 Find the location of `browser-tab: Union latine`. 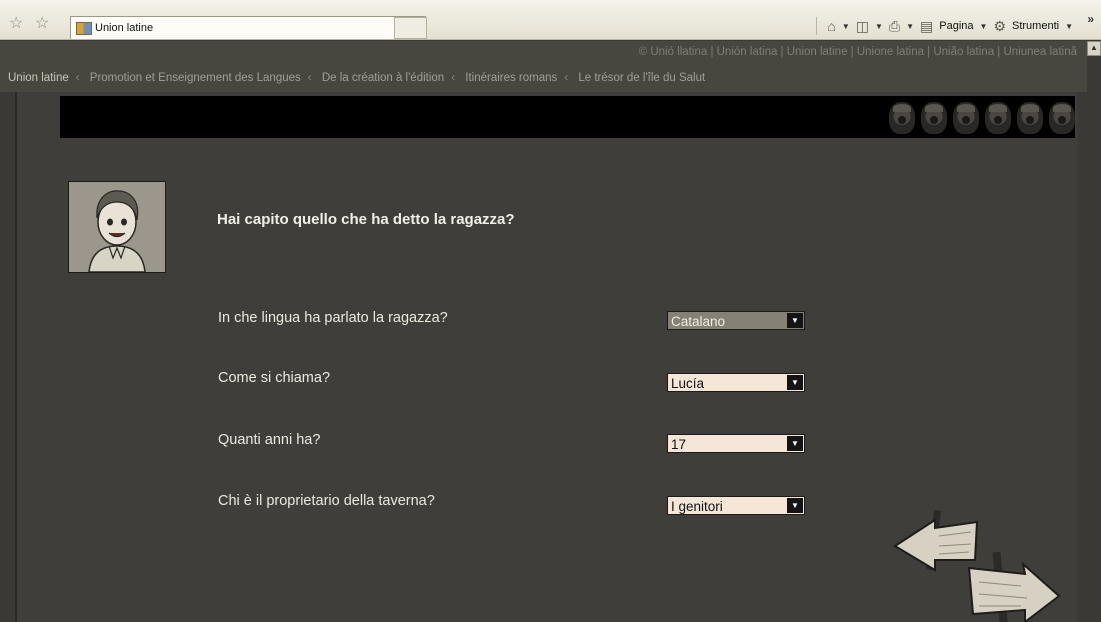

browser-tab: Union latine is located at coordinates (248, 27).